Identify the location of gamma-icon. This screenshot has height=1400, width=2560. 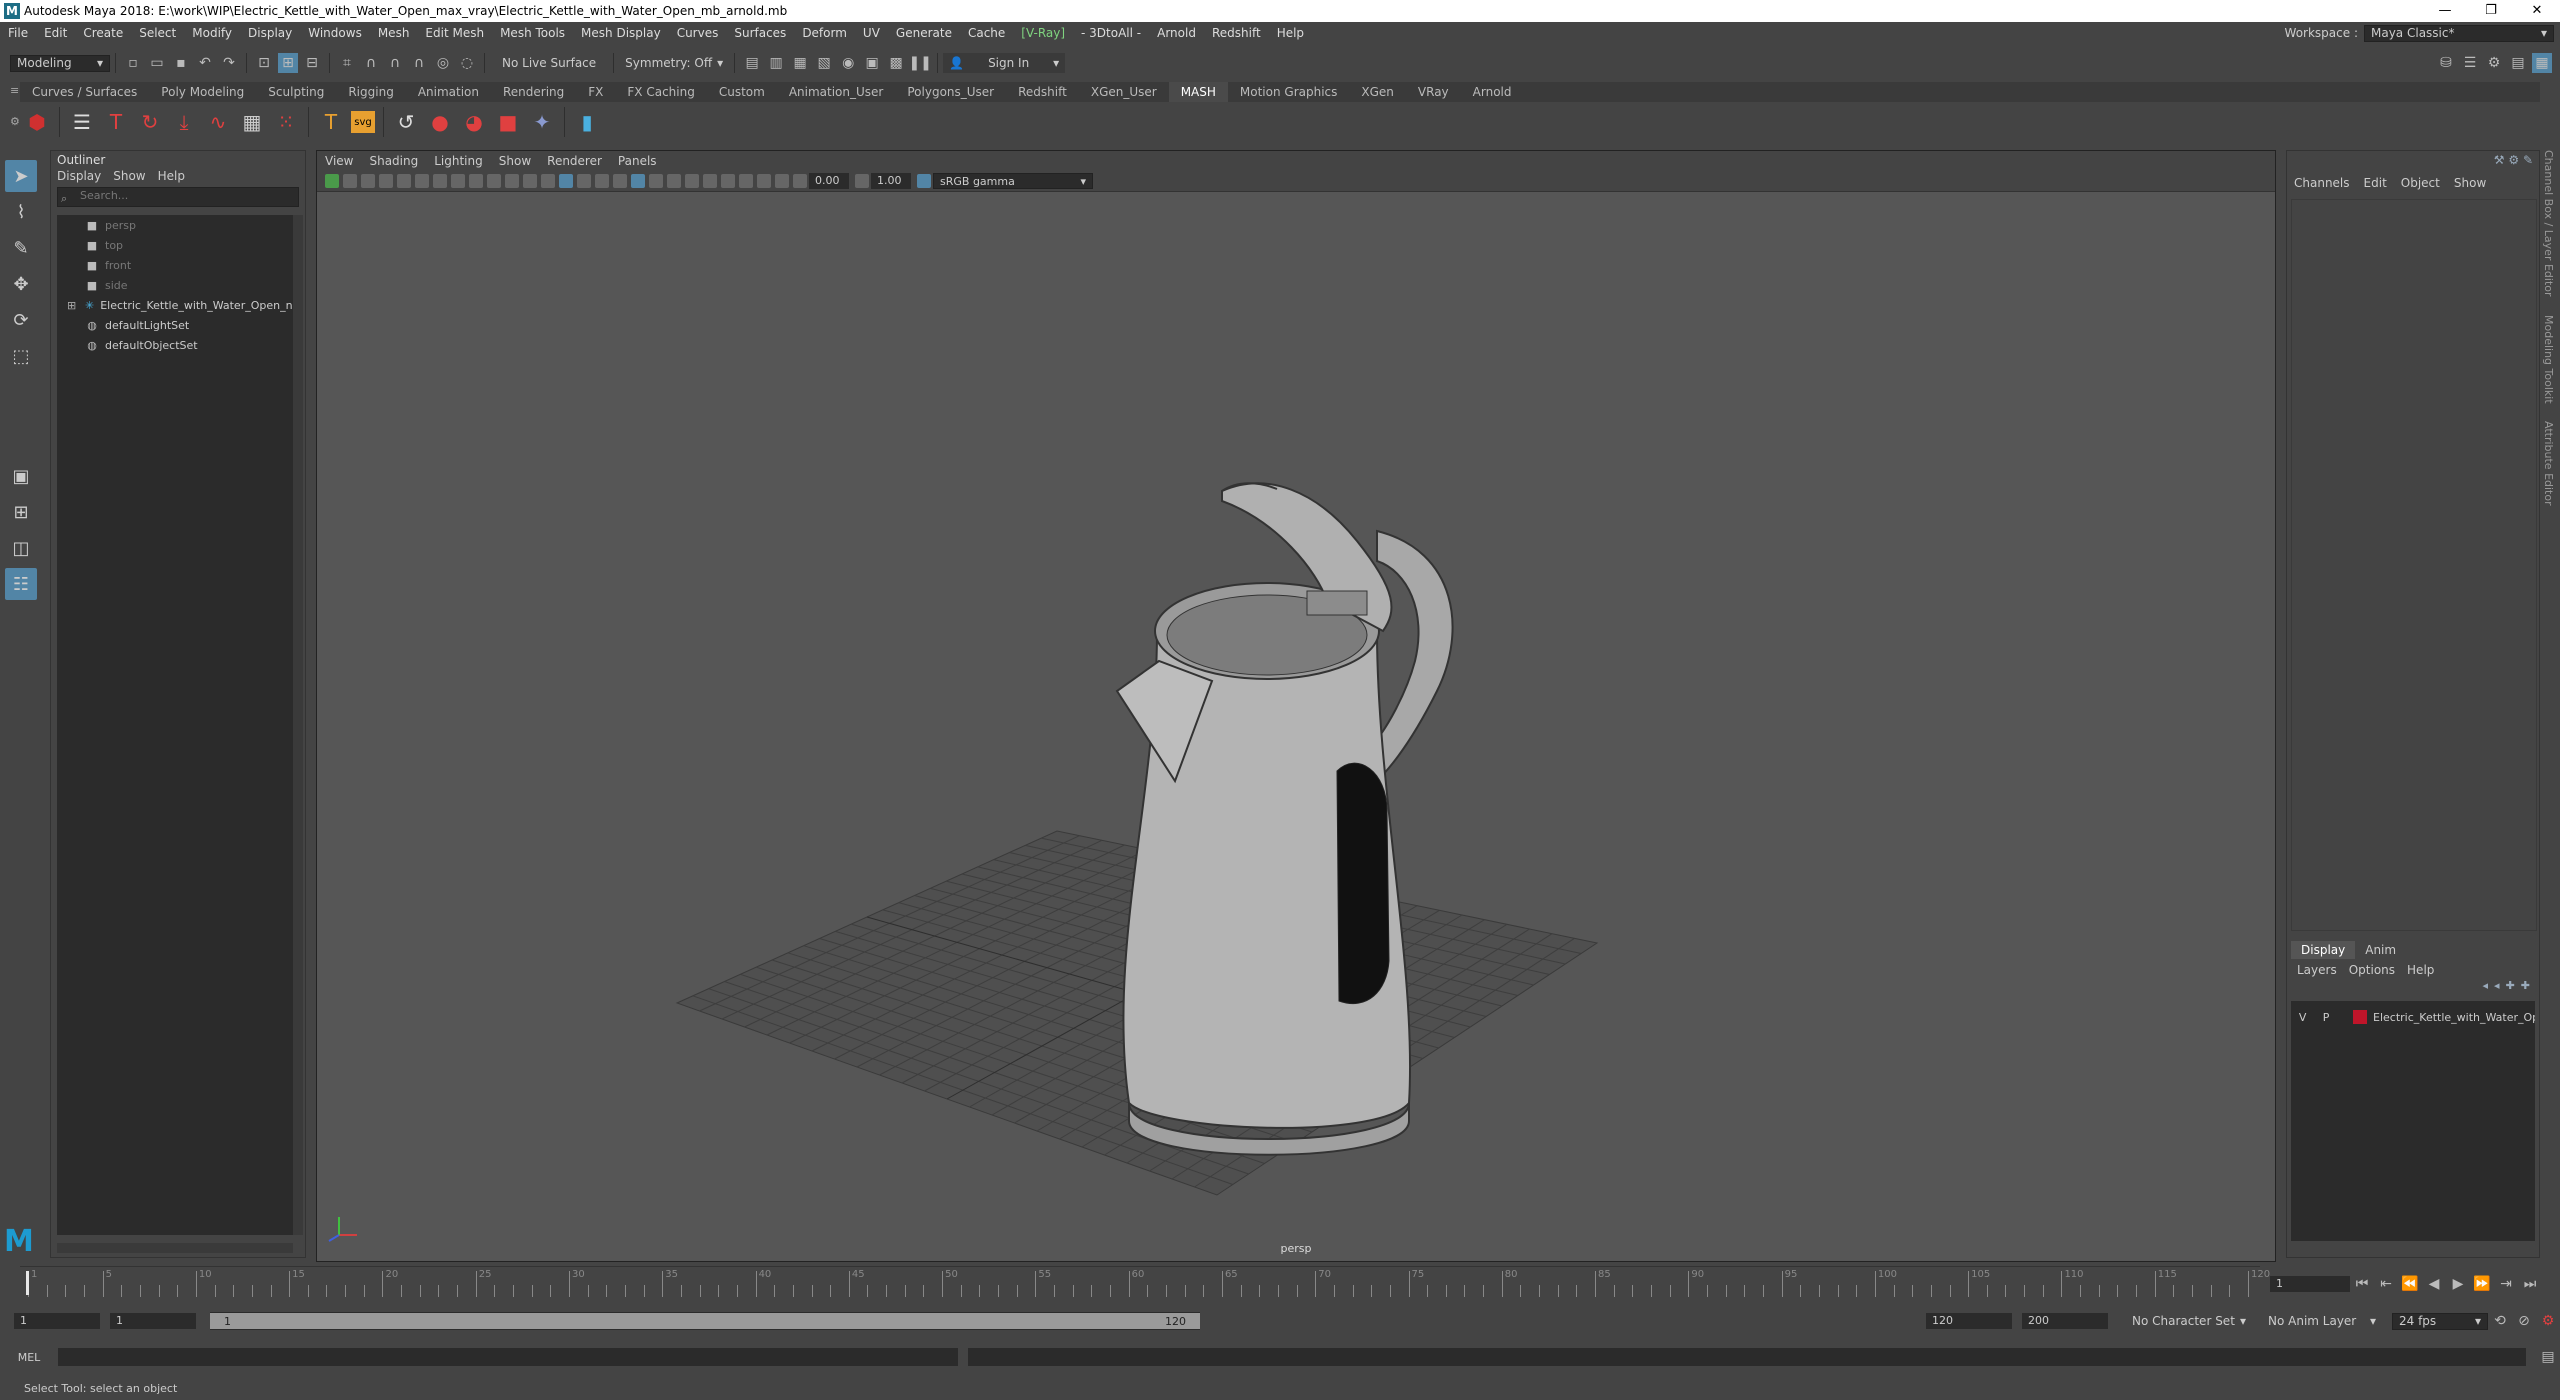
(862, 181).